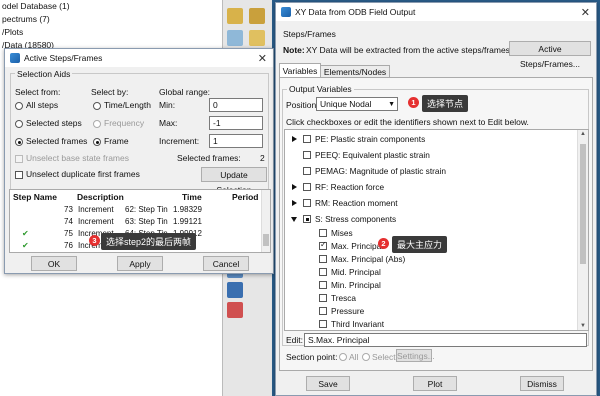 The height and width of the screenshot is (396, 600). I want to click on col-step-name: Step Name, so click(35, 197).